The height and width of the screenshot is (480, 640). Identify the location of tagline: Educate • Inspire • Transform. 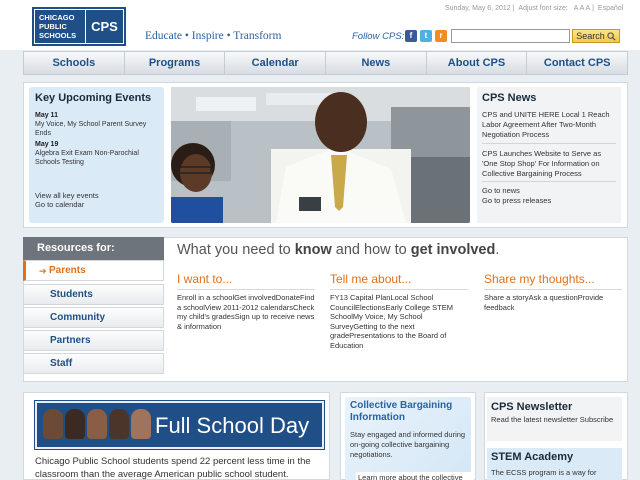
(213, 36).